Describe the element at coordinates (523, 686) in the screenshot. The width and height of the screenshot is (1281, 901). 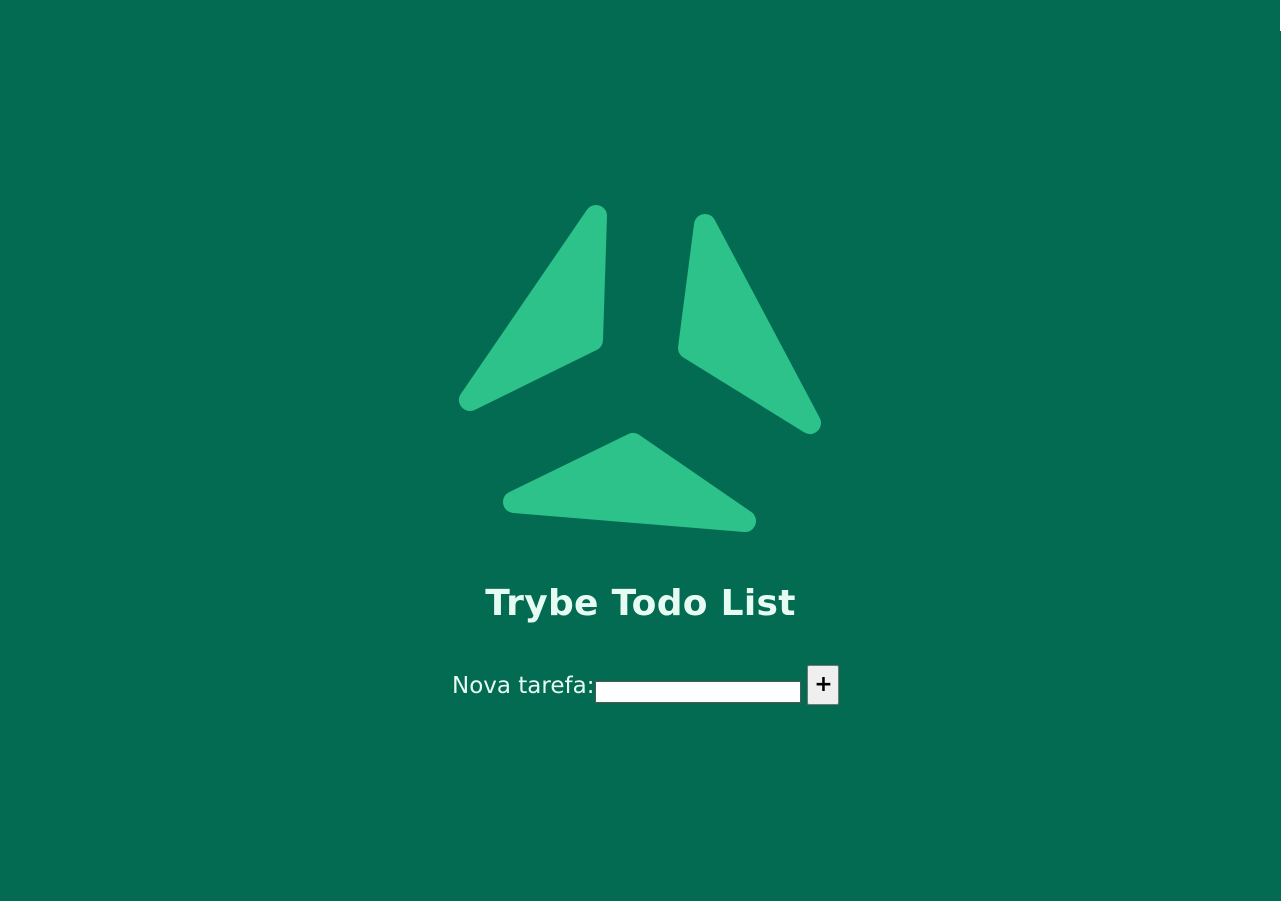
I see `new-task-label: Nova tarefa:` at that location.